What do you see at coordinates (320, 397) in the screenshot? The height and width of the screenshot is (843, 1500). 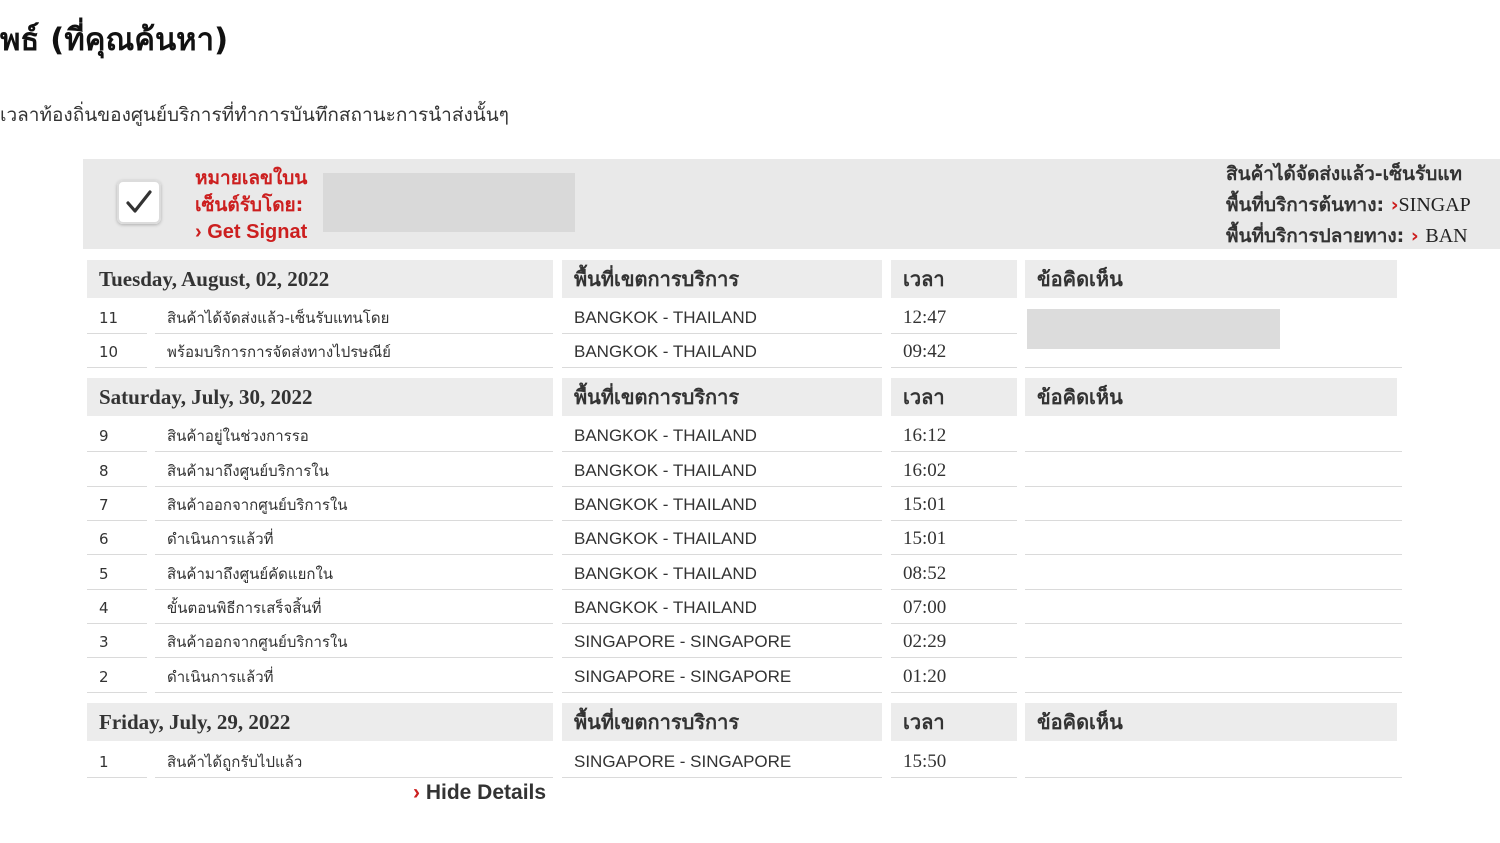 I see `day-date: Saturday, July, 30, 2022` at bounding box center [320, 397].